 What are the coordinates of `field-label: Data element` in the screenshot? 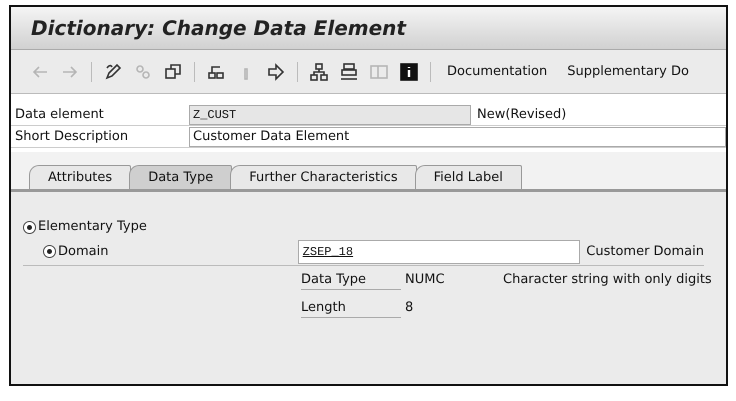 It's located at (59, 115).